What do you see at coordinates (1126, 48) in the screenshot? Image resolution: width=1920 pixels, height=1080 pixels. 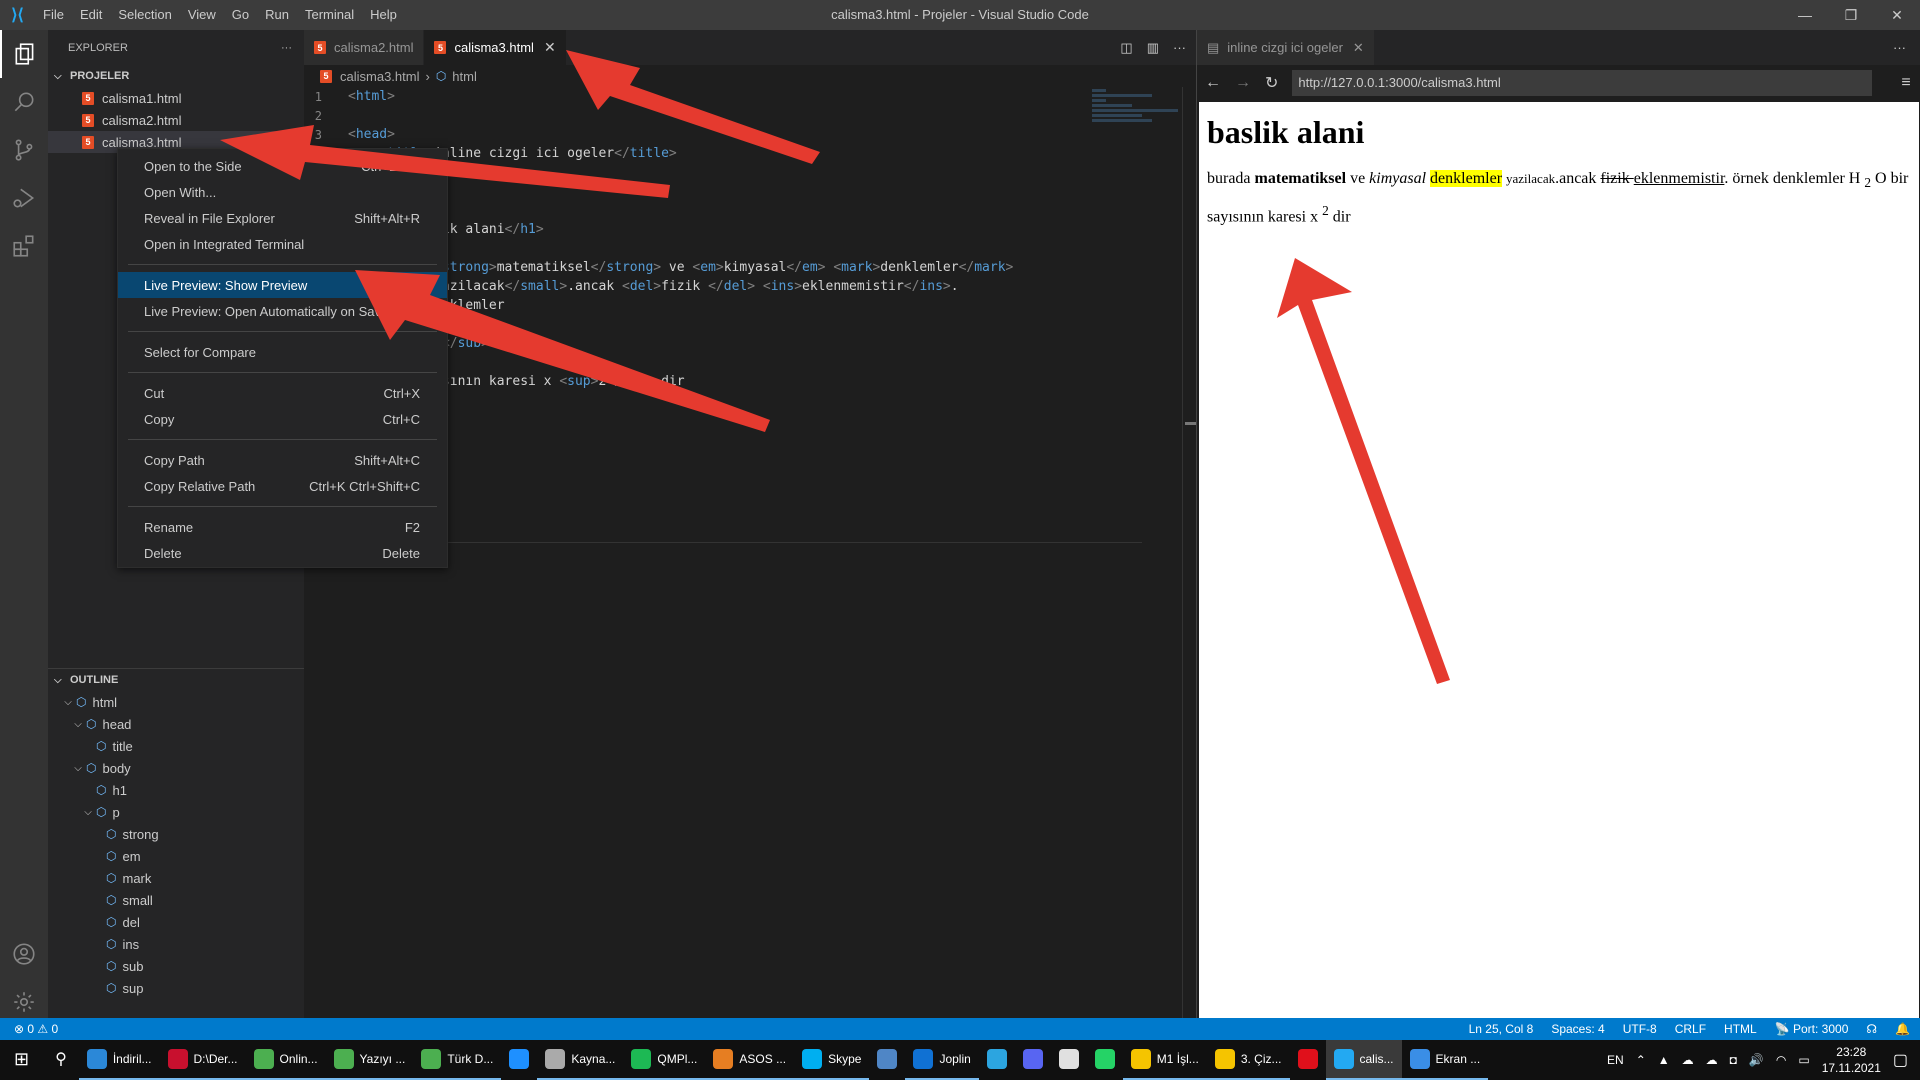 I see `open-preview-icon: ◫` at bounding box center [1126, 48].